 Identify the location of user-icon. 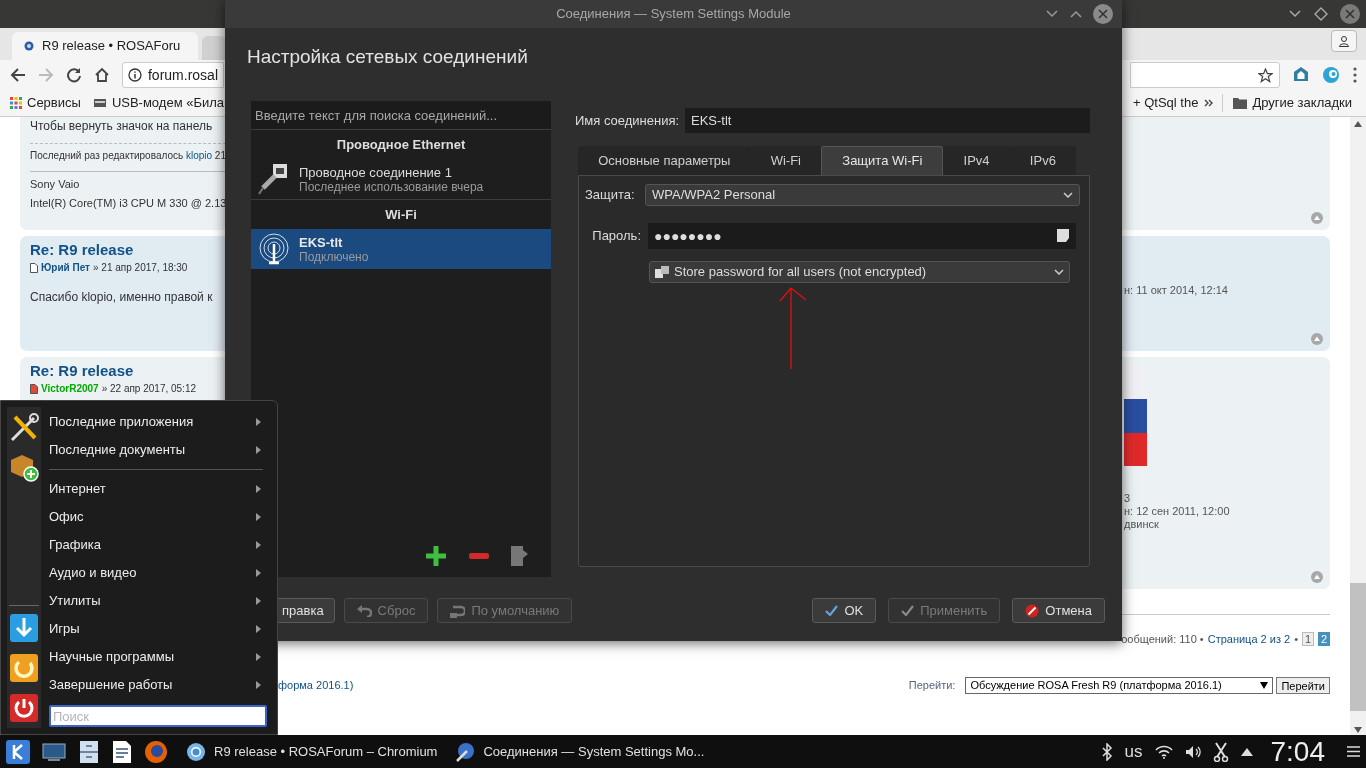
(1344, 41).